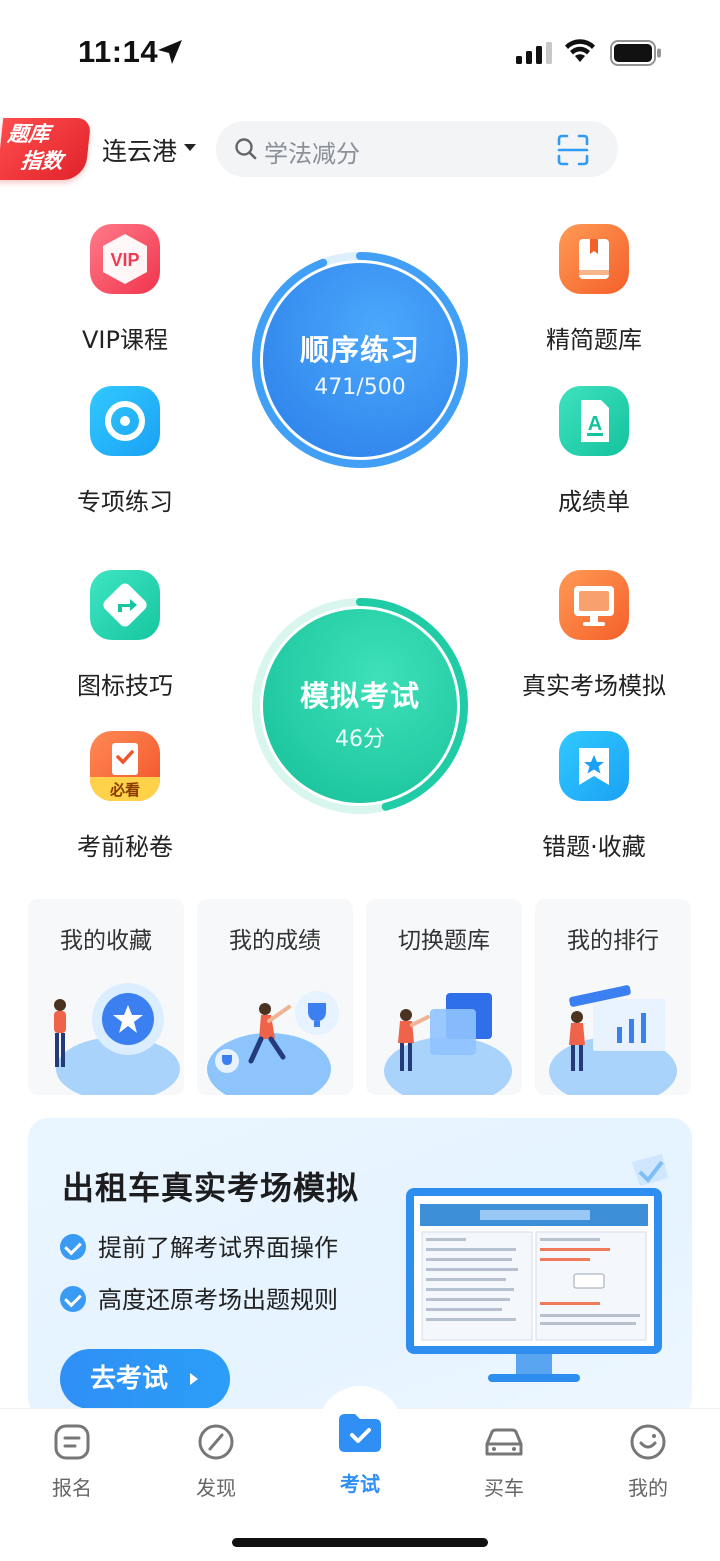  I want to click on tab-buy-car: 买车, so click(504, 1461).